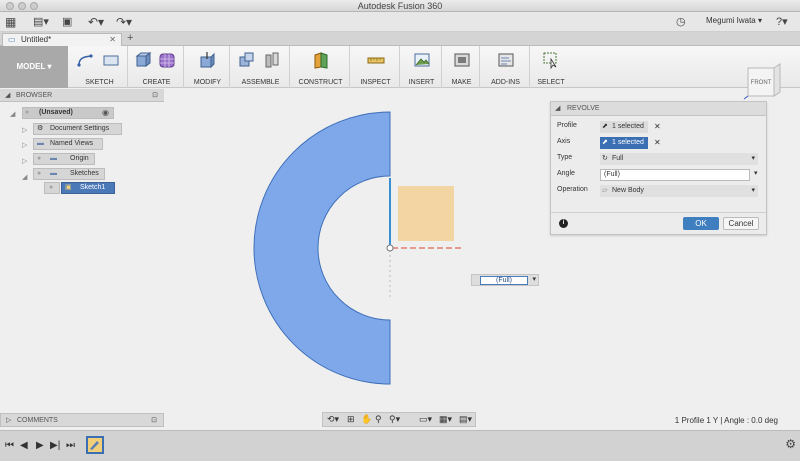 Image resolution: width=800 pixels, height=461 pixels. What do you see at coordinates (658, 212) in the screenshot?
I see `dialog-divider` at bounding box center [658, 212].